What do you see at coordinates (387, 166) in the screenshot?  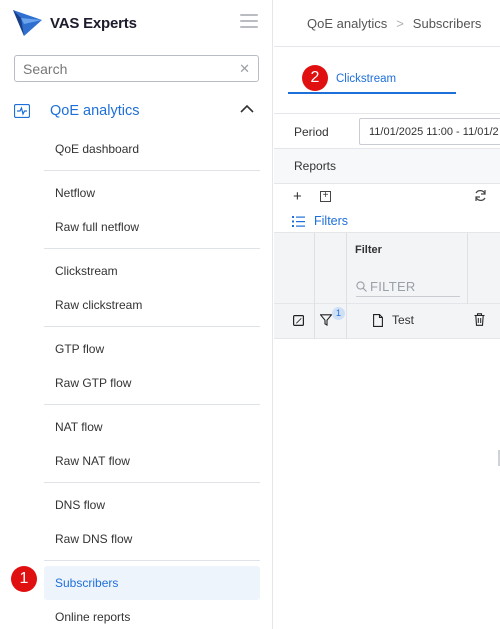 I see `reports-header: Reports` at bounding box center [387, 166].